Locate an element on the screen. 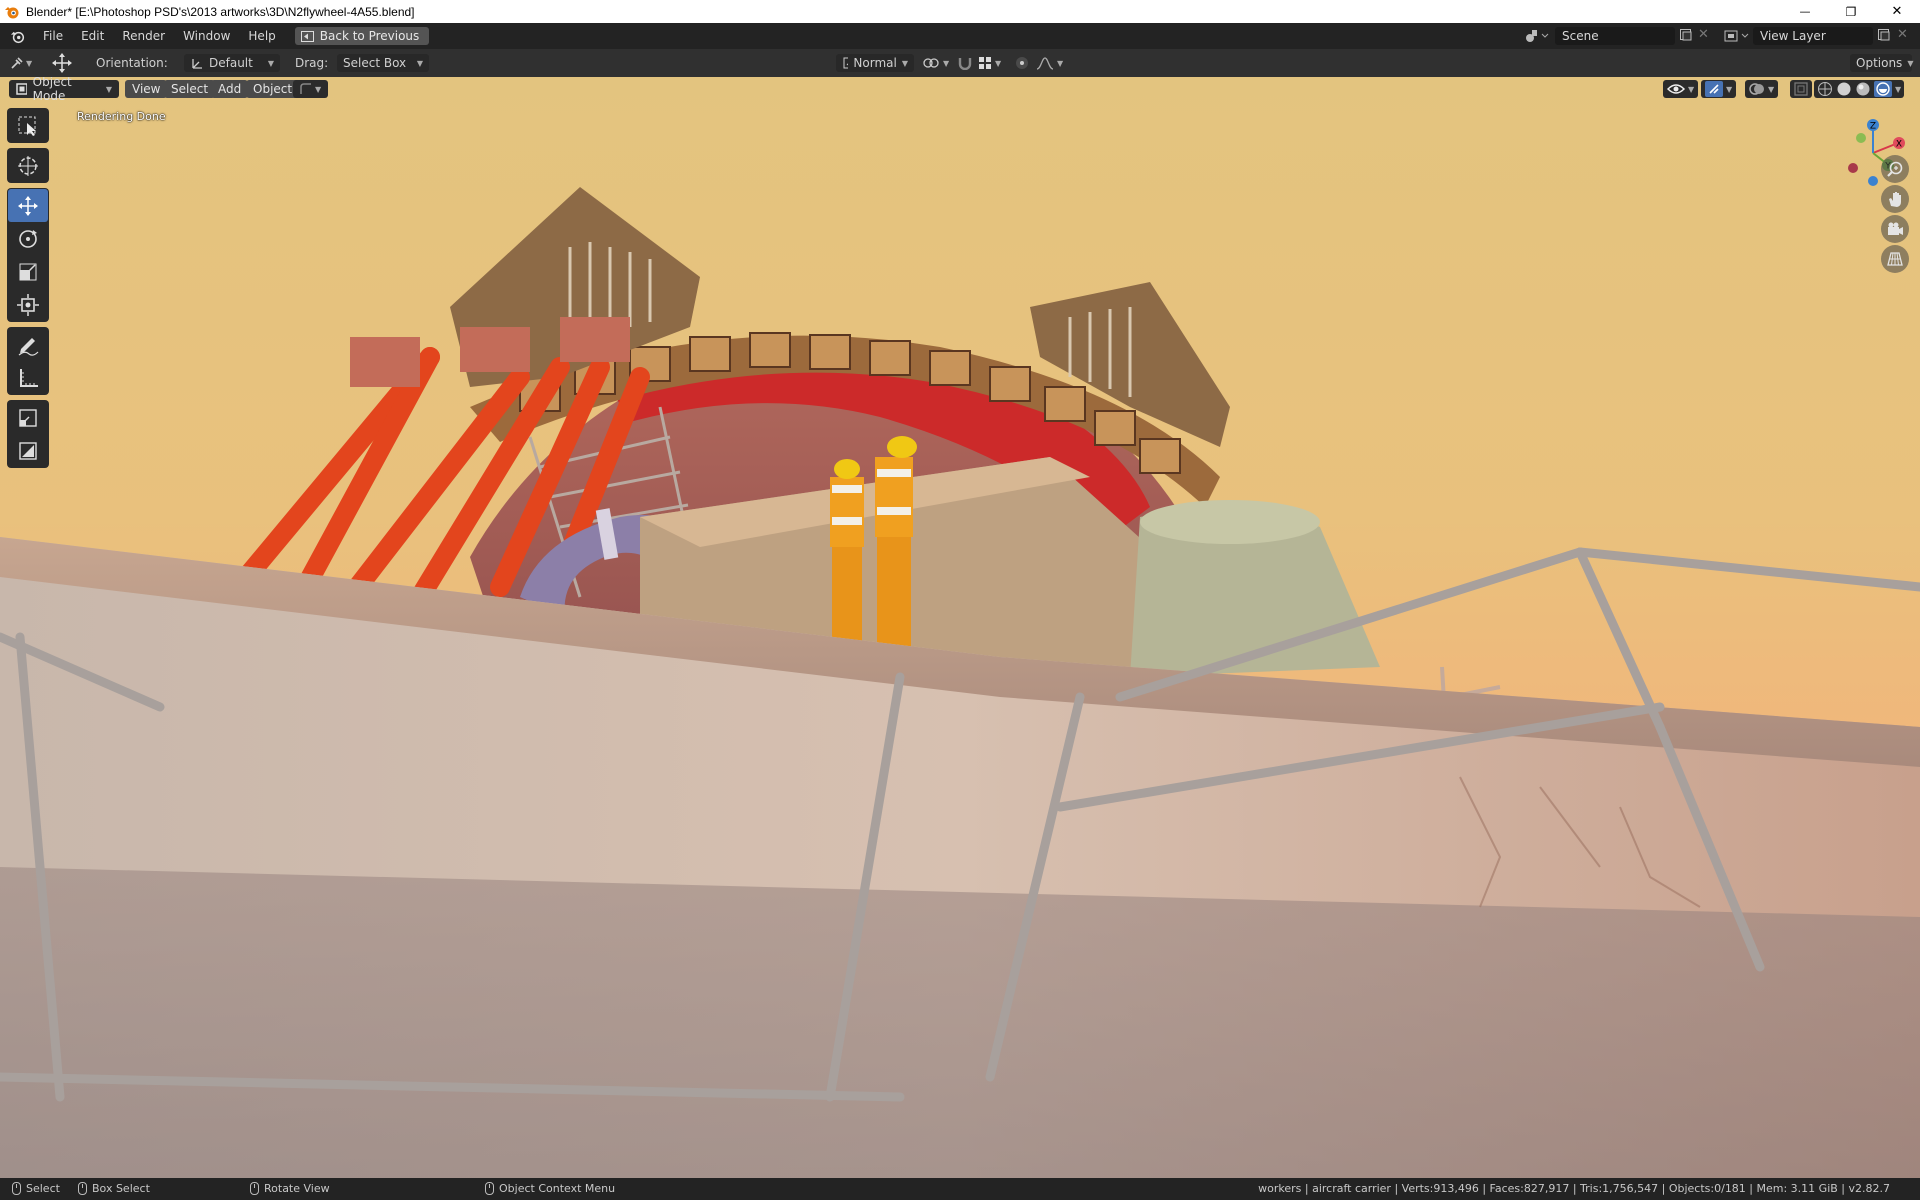 The height and width of the screenshot is (1200, 1920). falloff-curve-icon is located at coordinates (1045, 63).